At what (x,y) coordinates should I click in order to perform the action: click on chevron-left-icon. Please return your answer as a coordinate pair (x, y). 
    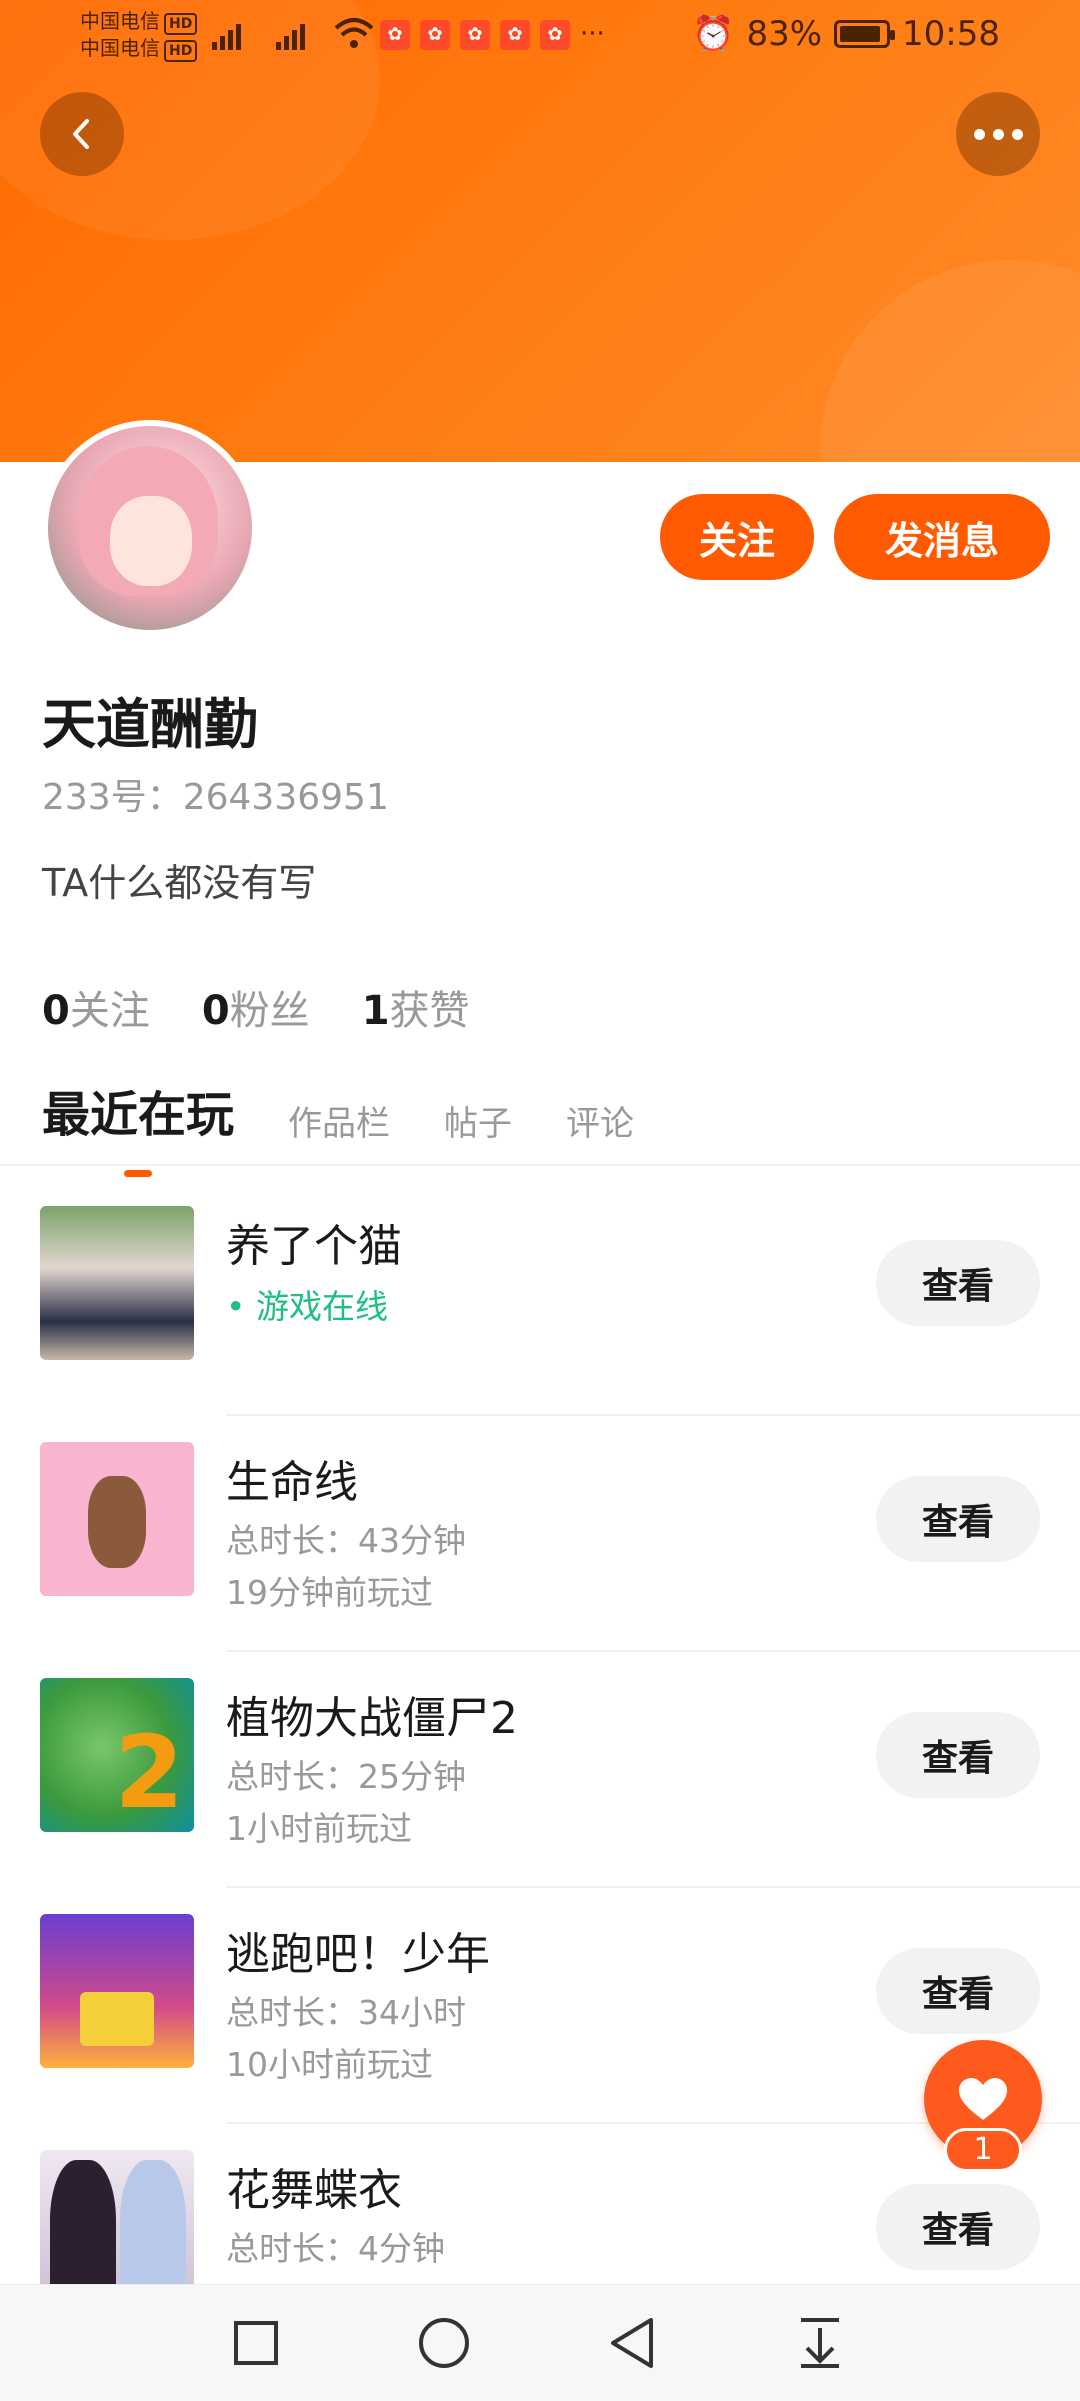
    Looking at the image, I should click on (81, 134).